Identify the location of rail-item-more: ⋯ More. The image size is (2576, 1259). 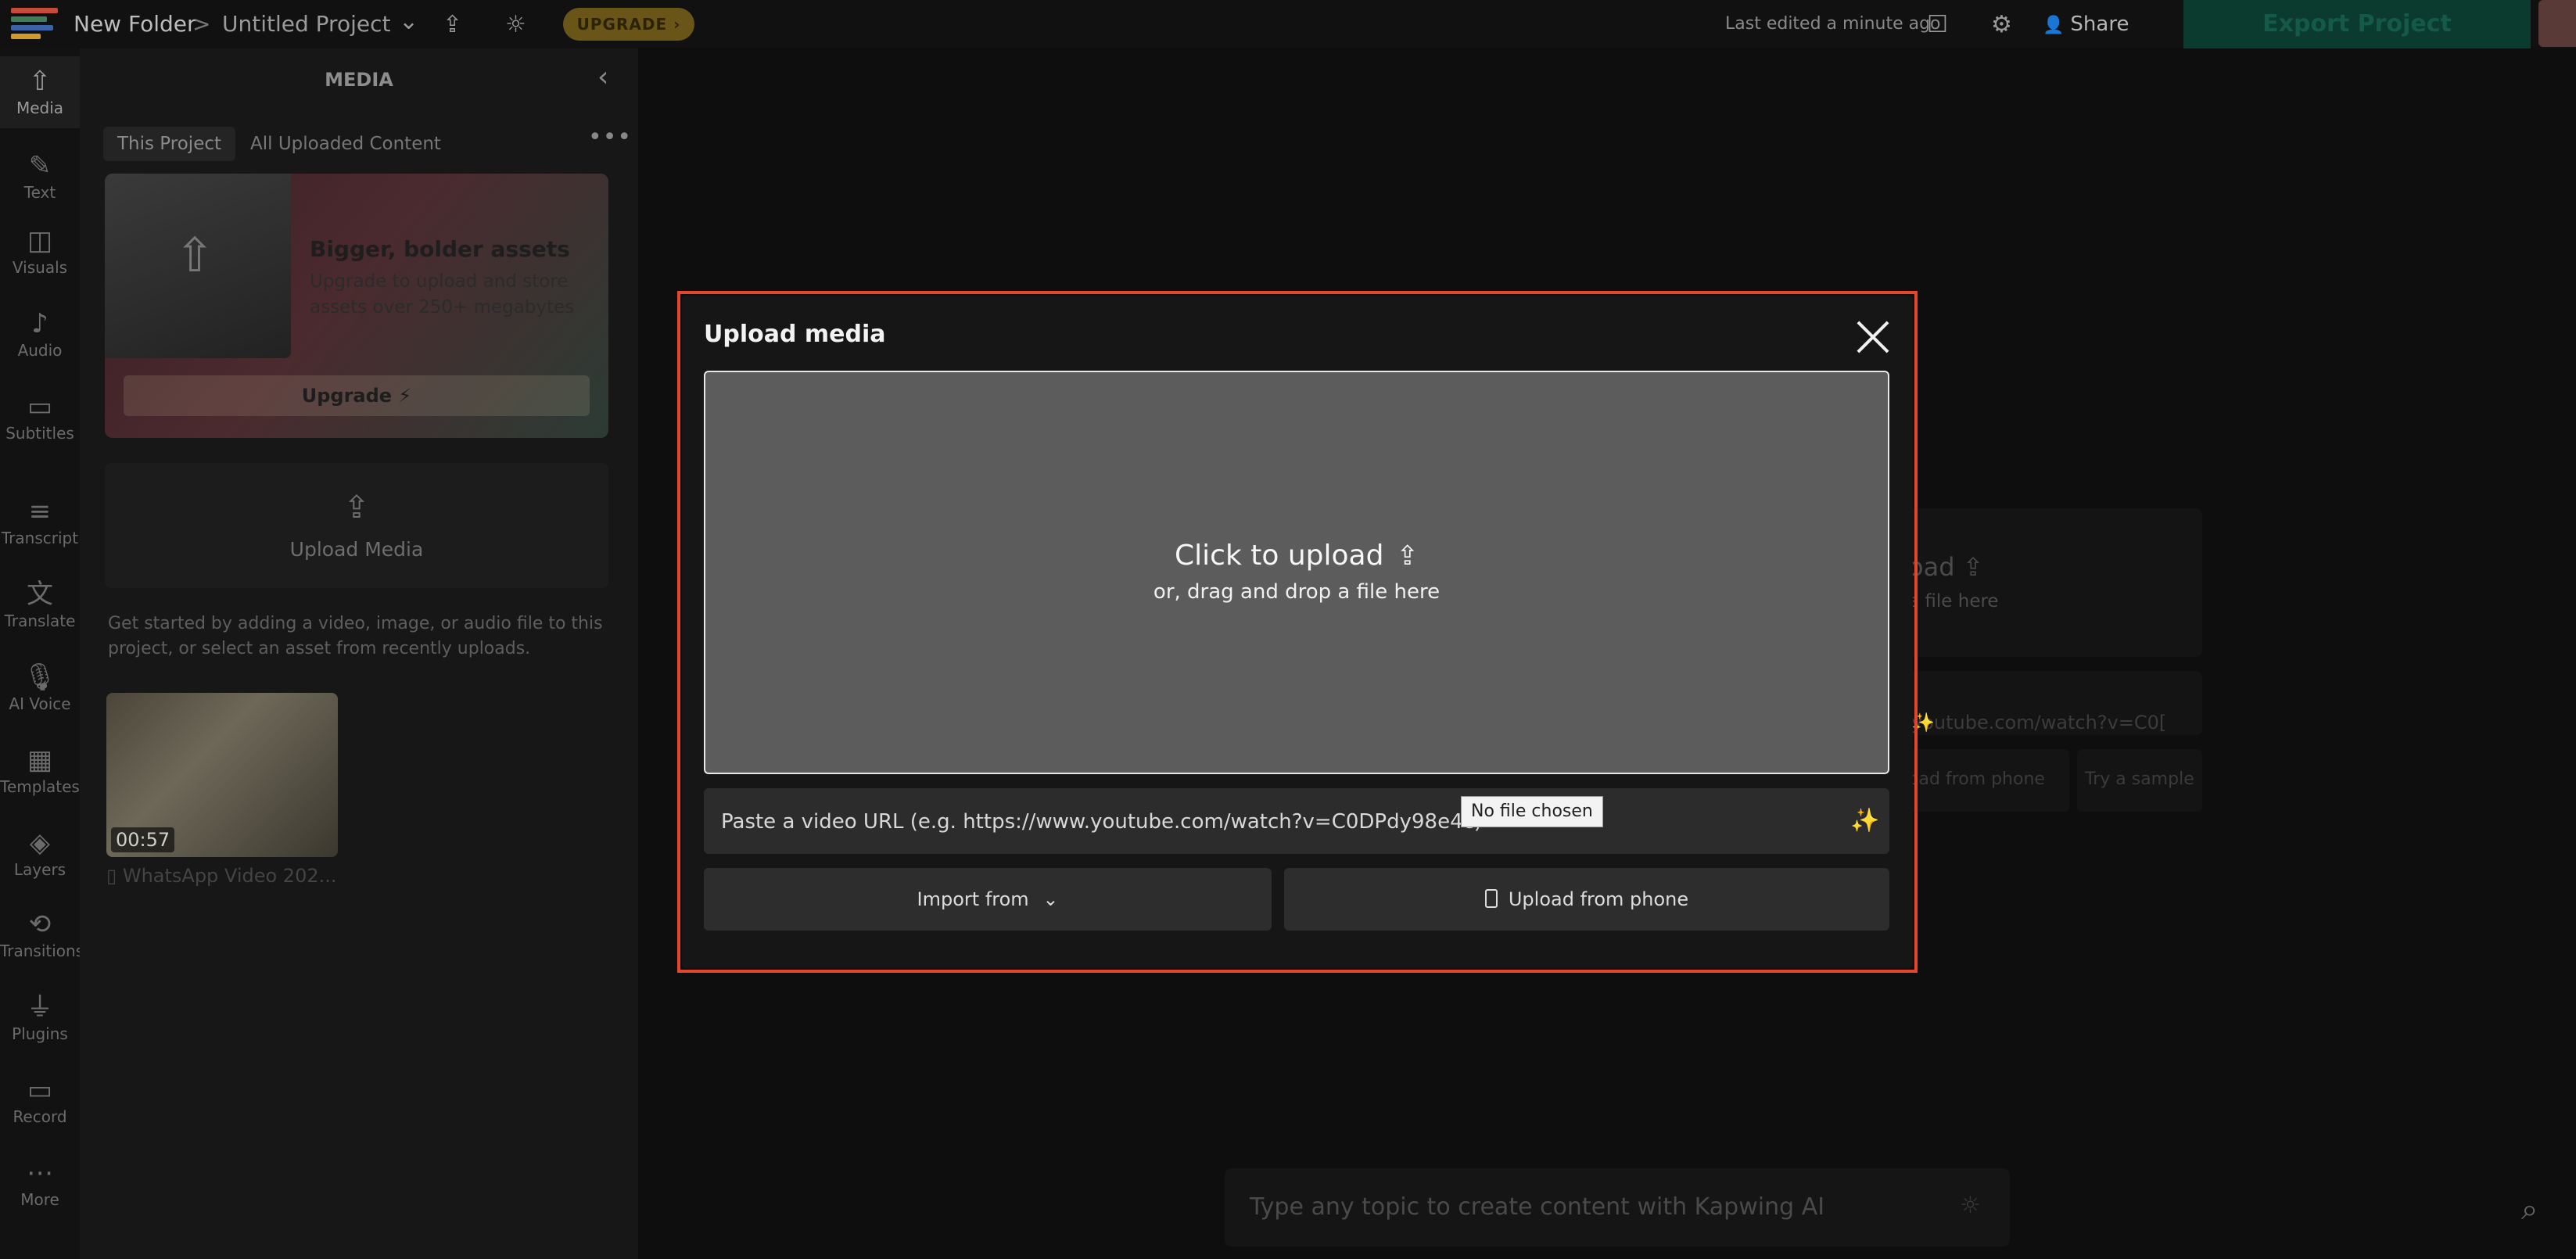
(40, 1183).